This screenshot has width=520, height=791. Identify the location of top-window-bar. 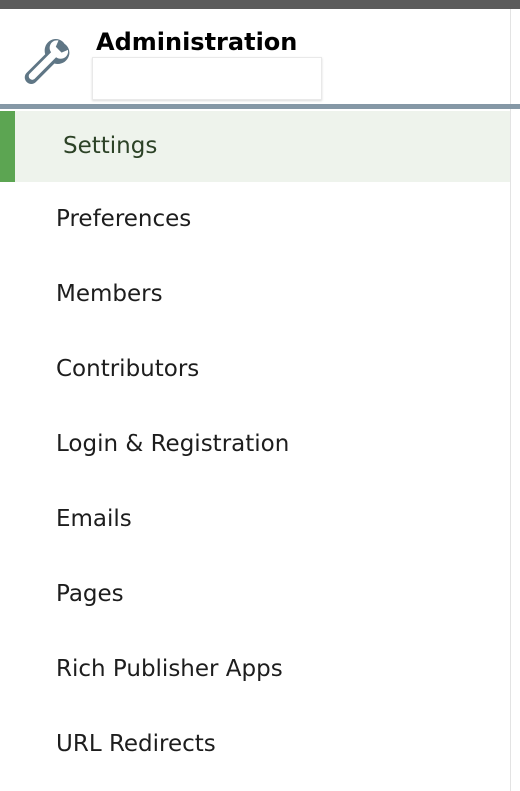
(260, 4).